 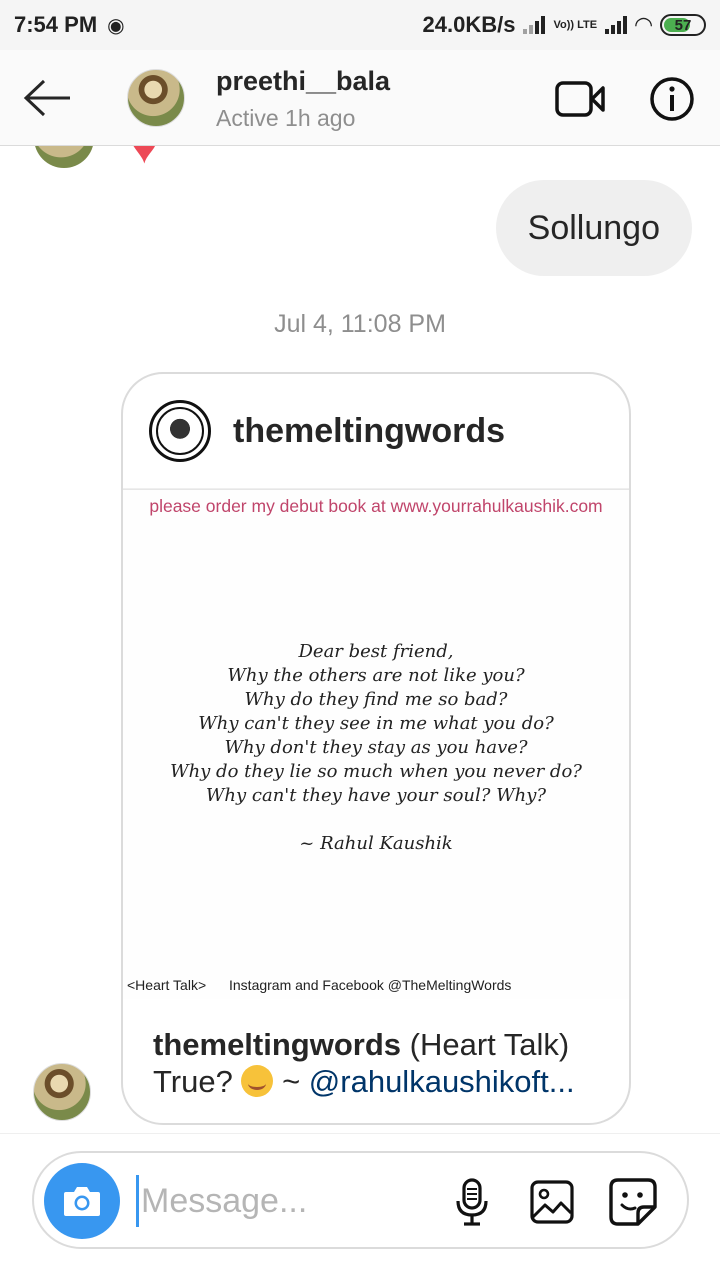 What do you see at coordinates (593, 228) in the screenshot?
I see `sent-message-bubble: Sollungo` at bounding box center [593, 228].